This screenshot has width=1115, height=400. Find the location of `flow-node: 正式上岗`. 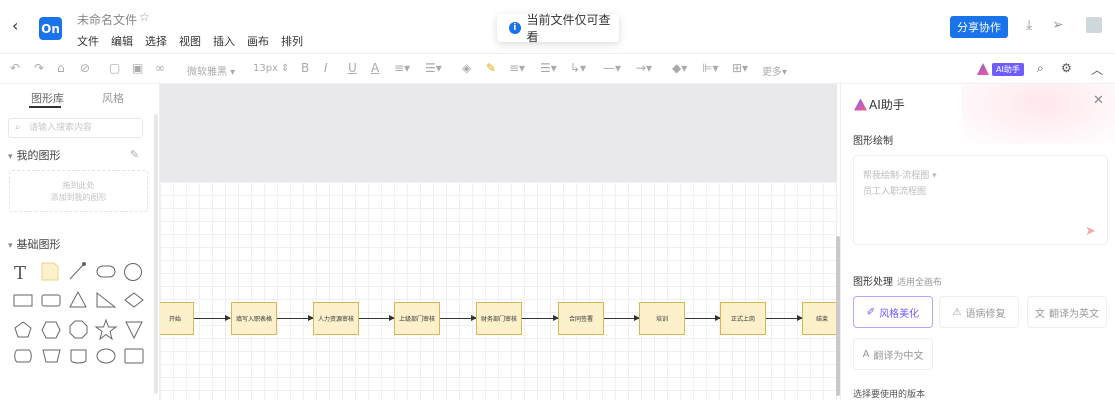

flow-node: 正式上岗 is located at coordinates (743, 318).